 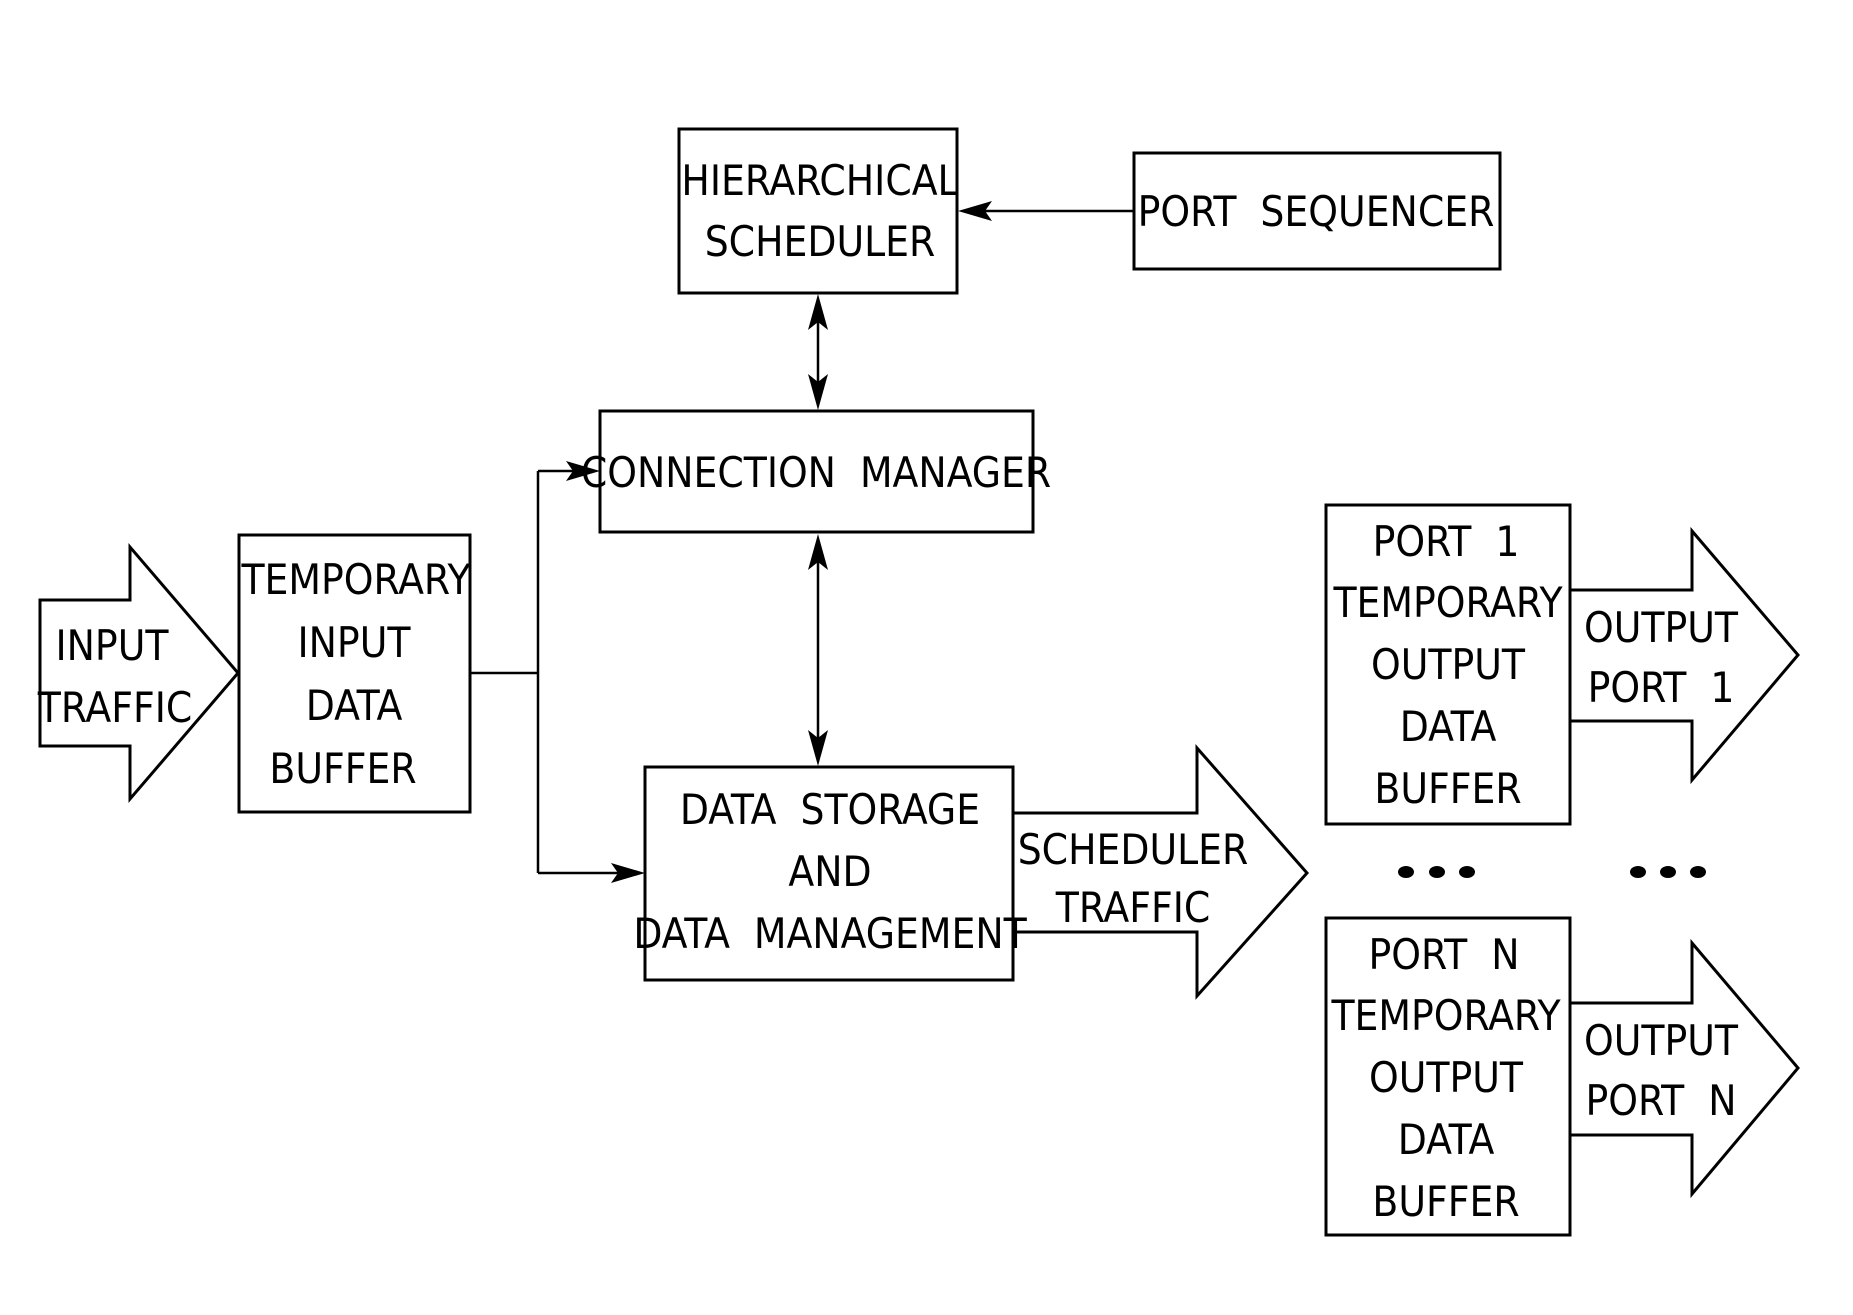 I want to click on portN-buffer-label-3: OUTPUT, so click(x=1446, y=1077).